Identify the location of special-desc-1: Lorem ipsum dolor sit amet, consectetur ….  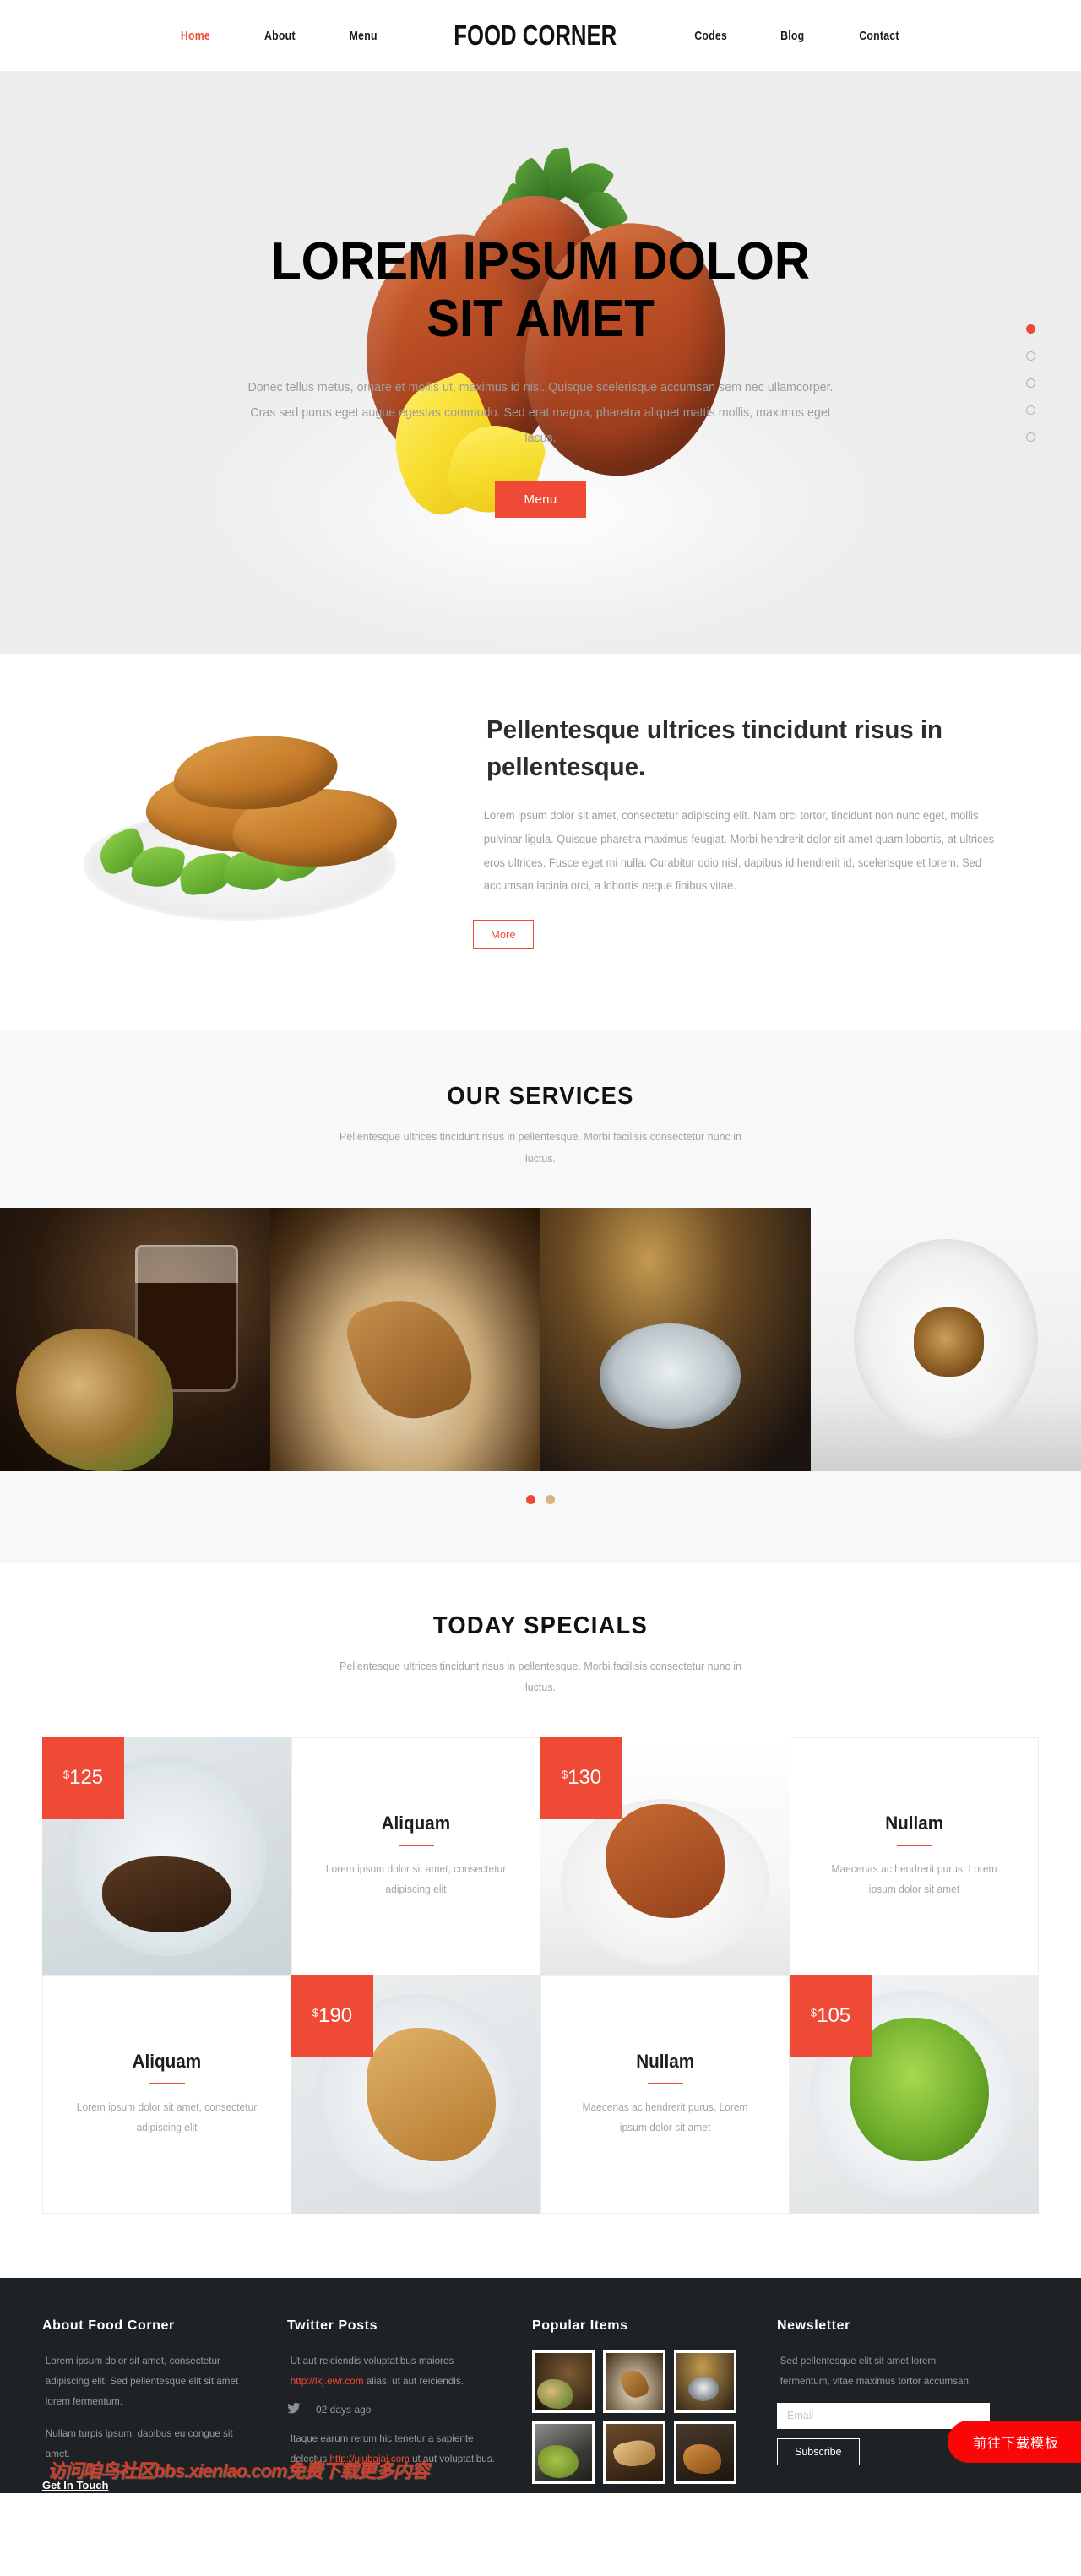
(416, 1879).